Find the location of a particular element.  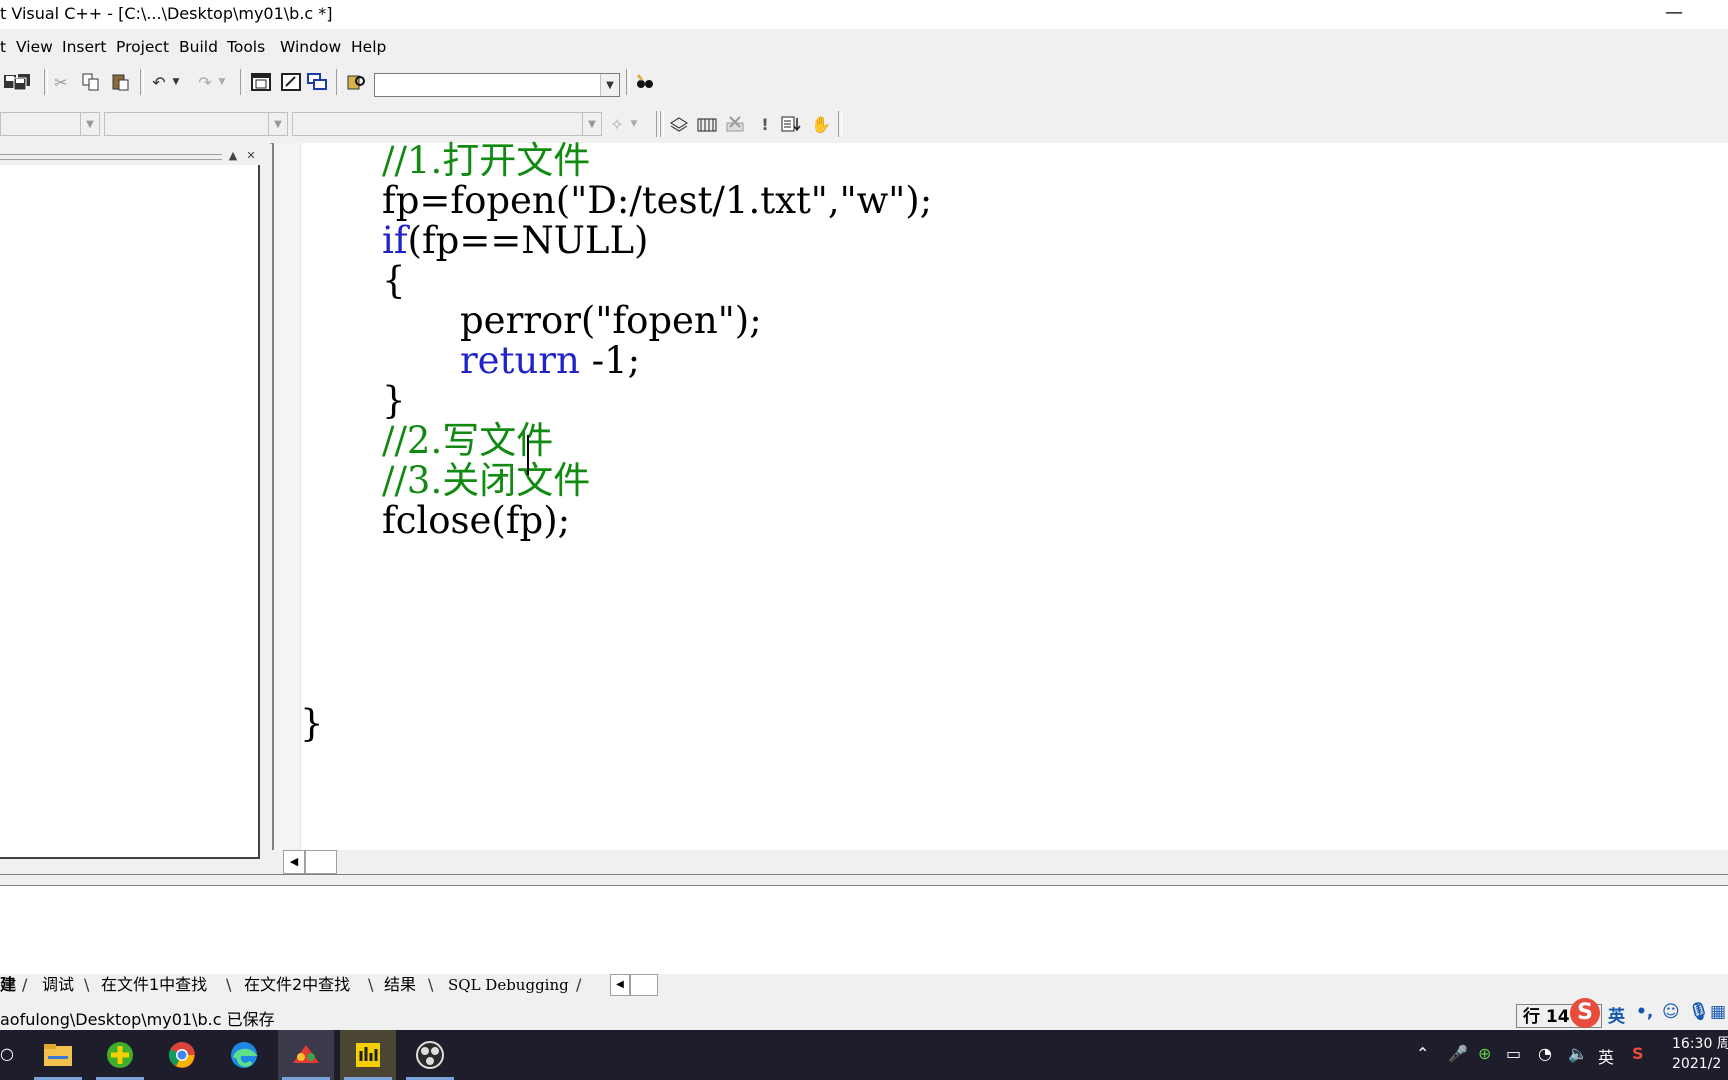

editor-hscrollbar: ◀ is located at coordinates (1005, 862).